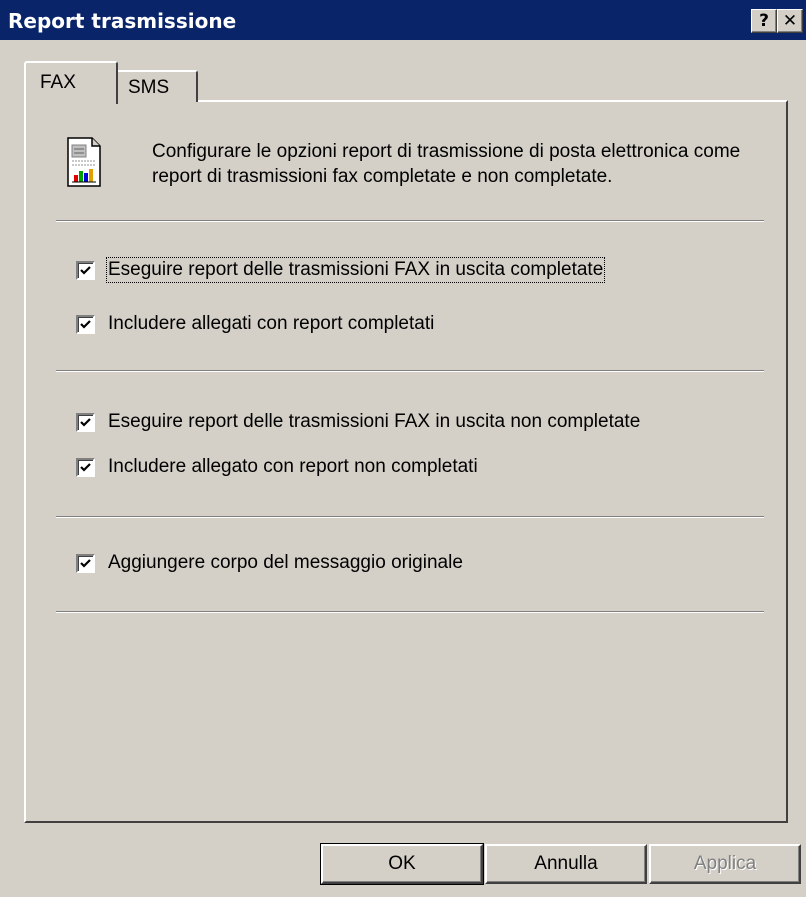 This screenshot has height=897, width=806. I want to click on checkbox-attach-failed, so click(85, 467).